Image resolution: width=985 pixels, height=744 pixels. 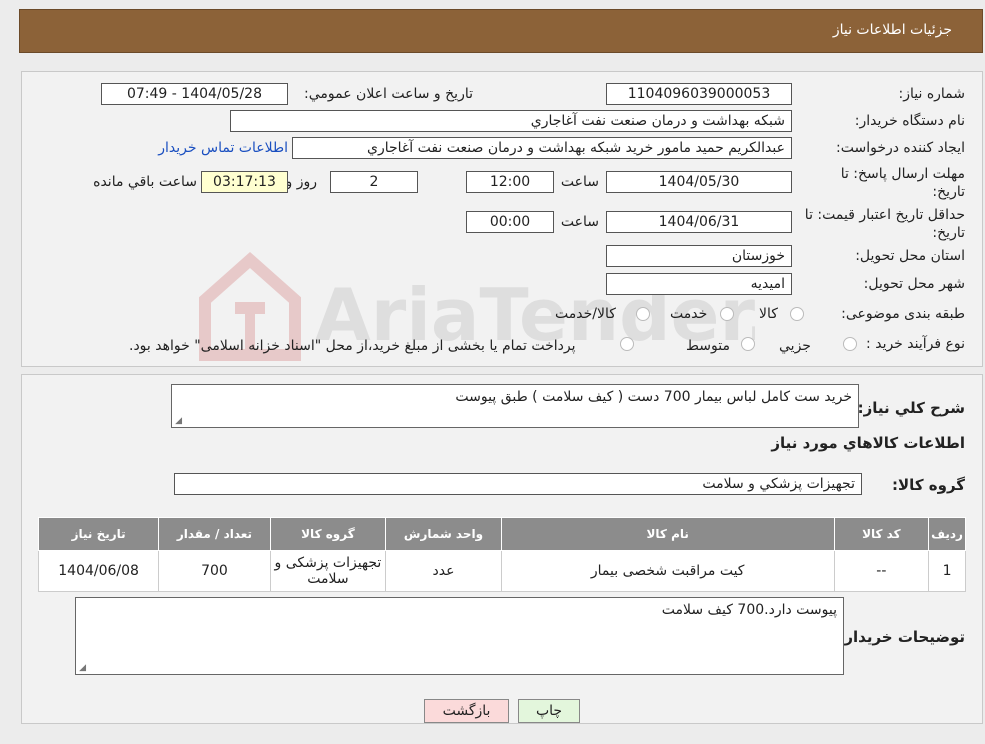 I want to click on buyer-notes-textarea: پيوست دارد.700 کيف سلامت ◢, so click(x=459, y=636).